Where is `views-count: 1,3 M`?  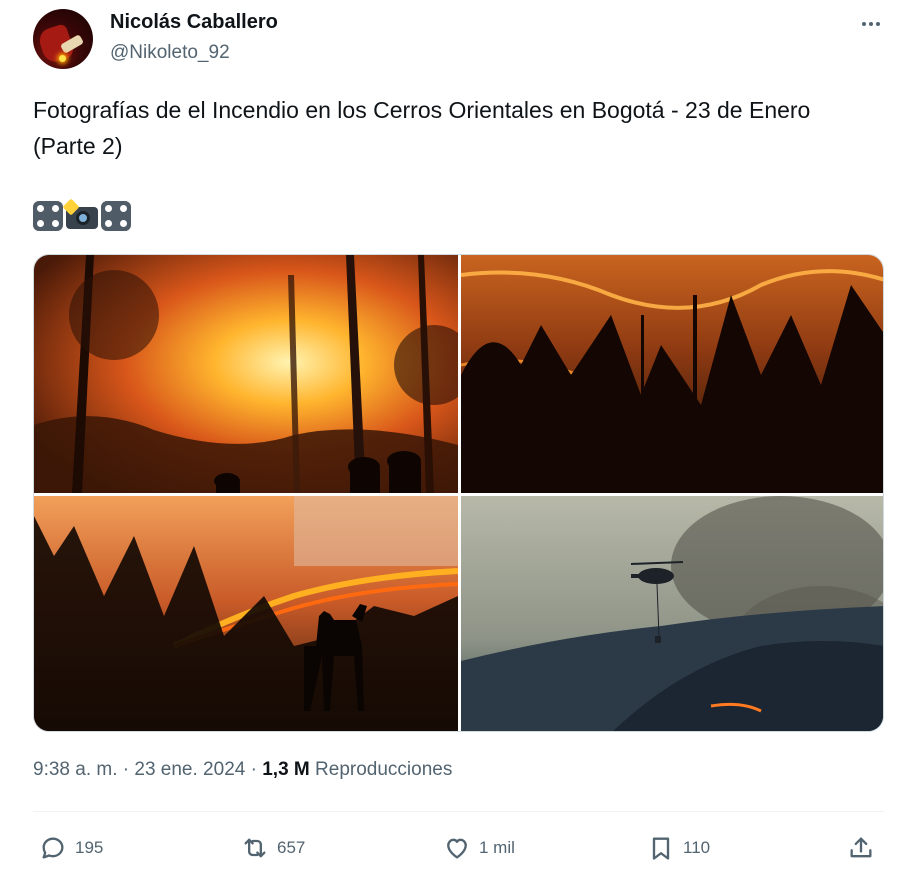 views-count: 1,3 M is located at coordinates (286, 769).